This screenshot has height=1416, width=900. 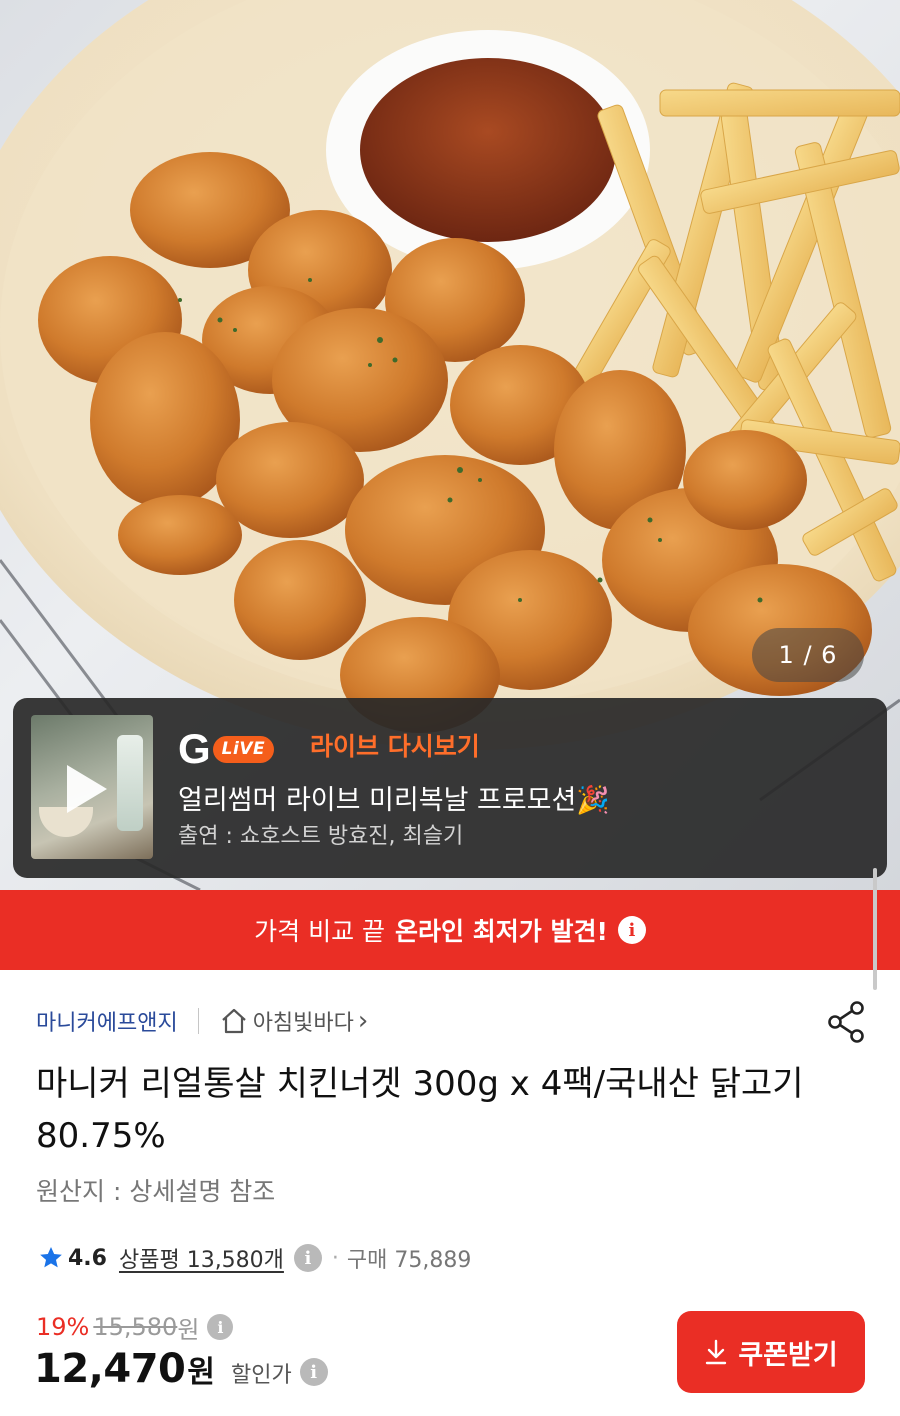 What do you see at coordinates (194, 748) in the screenshot?
I see `glive-logo-letter: G` at bounding box center [194, 748].